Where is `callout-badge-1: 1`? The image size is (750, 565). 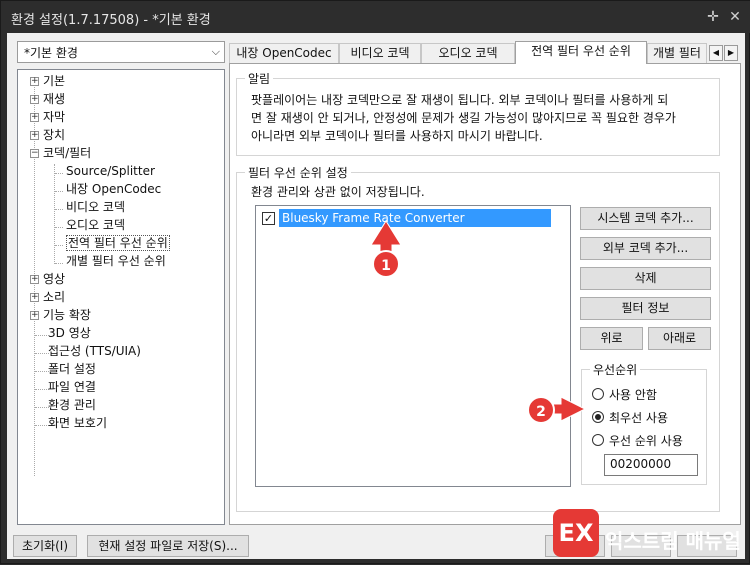
callout-badge-1: 1 is located at coordinates (386, 264).